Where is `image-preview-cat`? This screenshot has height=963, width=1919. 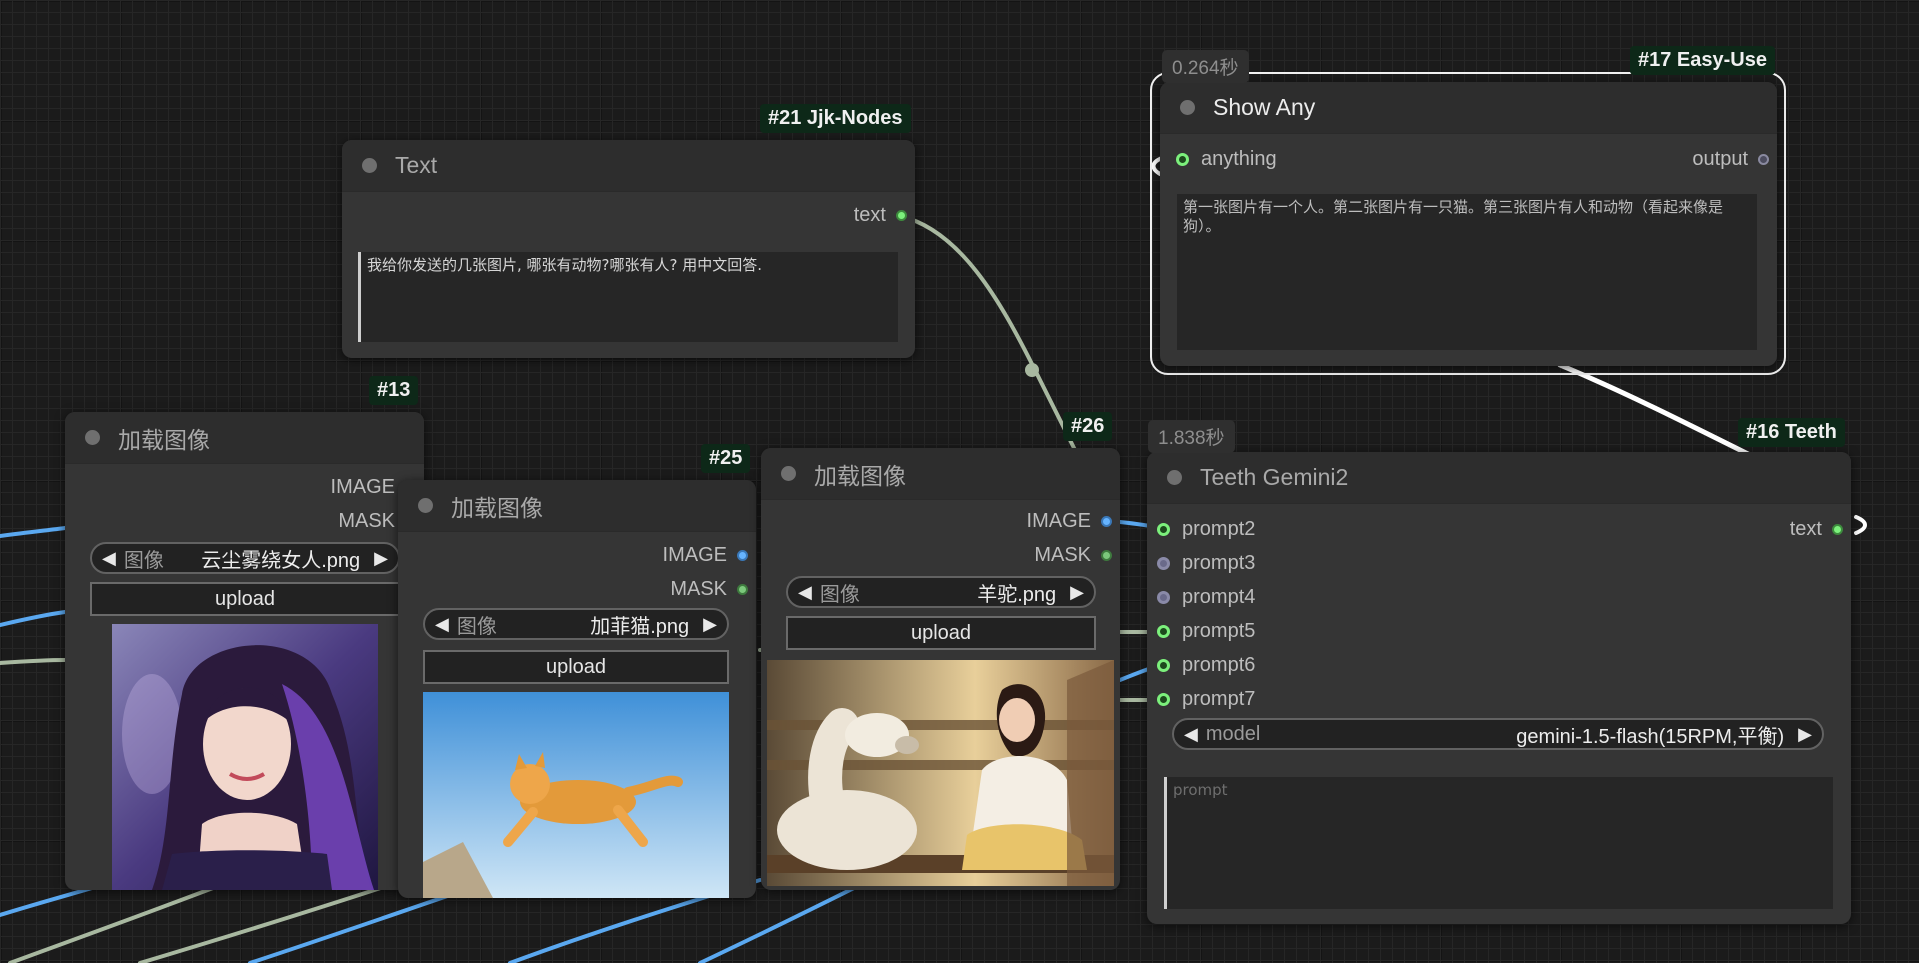 image-preview-cat is located at coordinates (576, 795).